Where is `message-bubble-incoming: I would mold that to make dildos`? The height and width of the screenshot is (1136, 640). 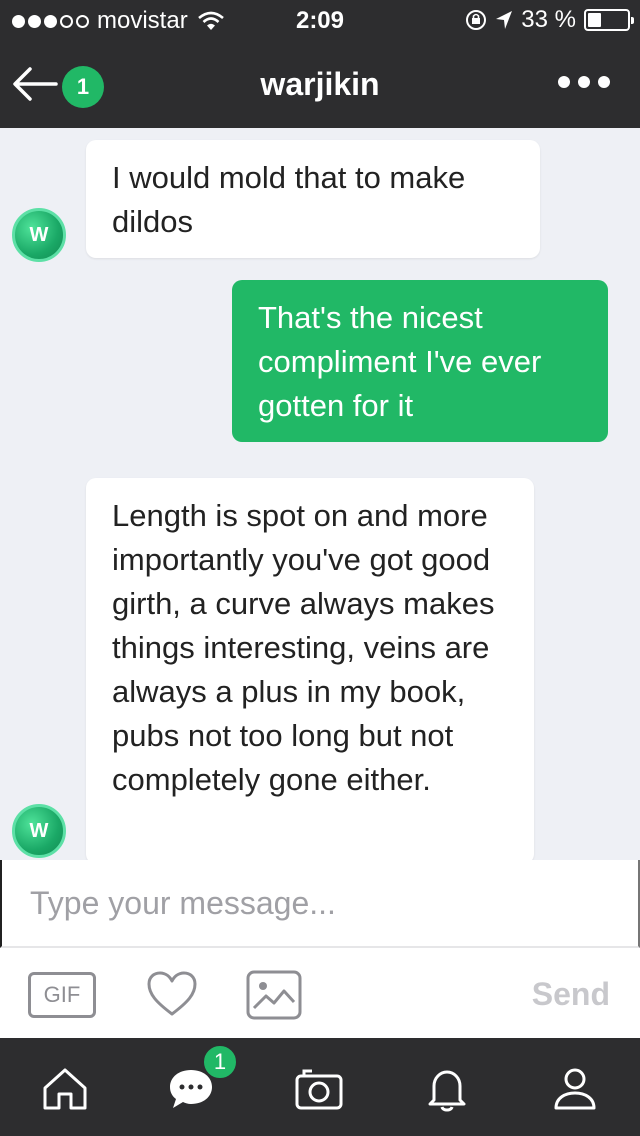 message-bubble-incoming: I would mold that to make dildos is located at coordinates (313, 199).